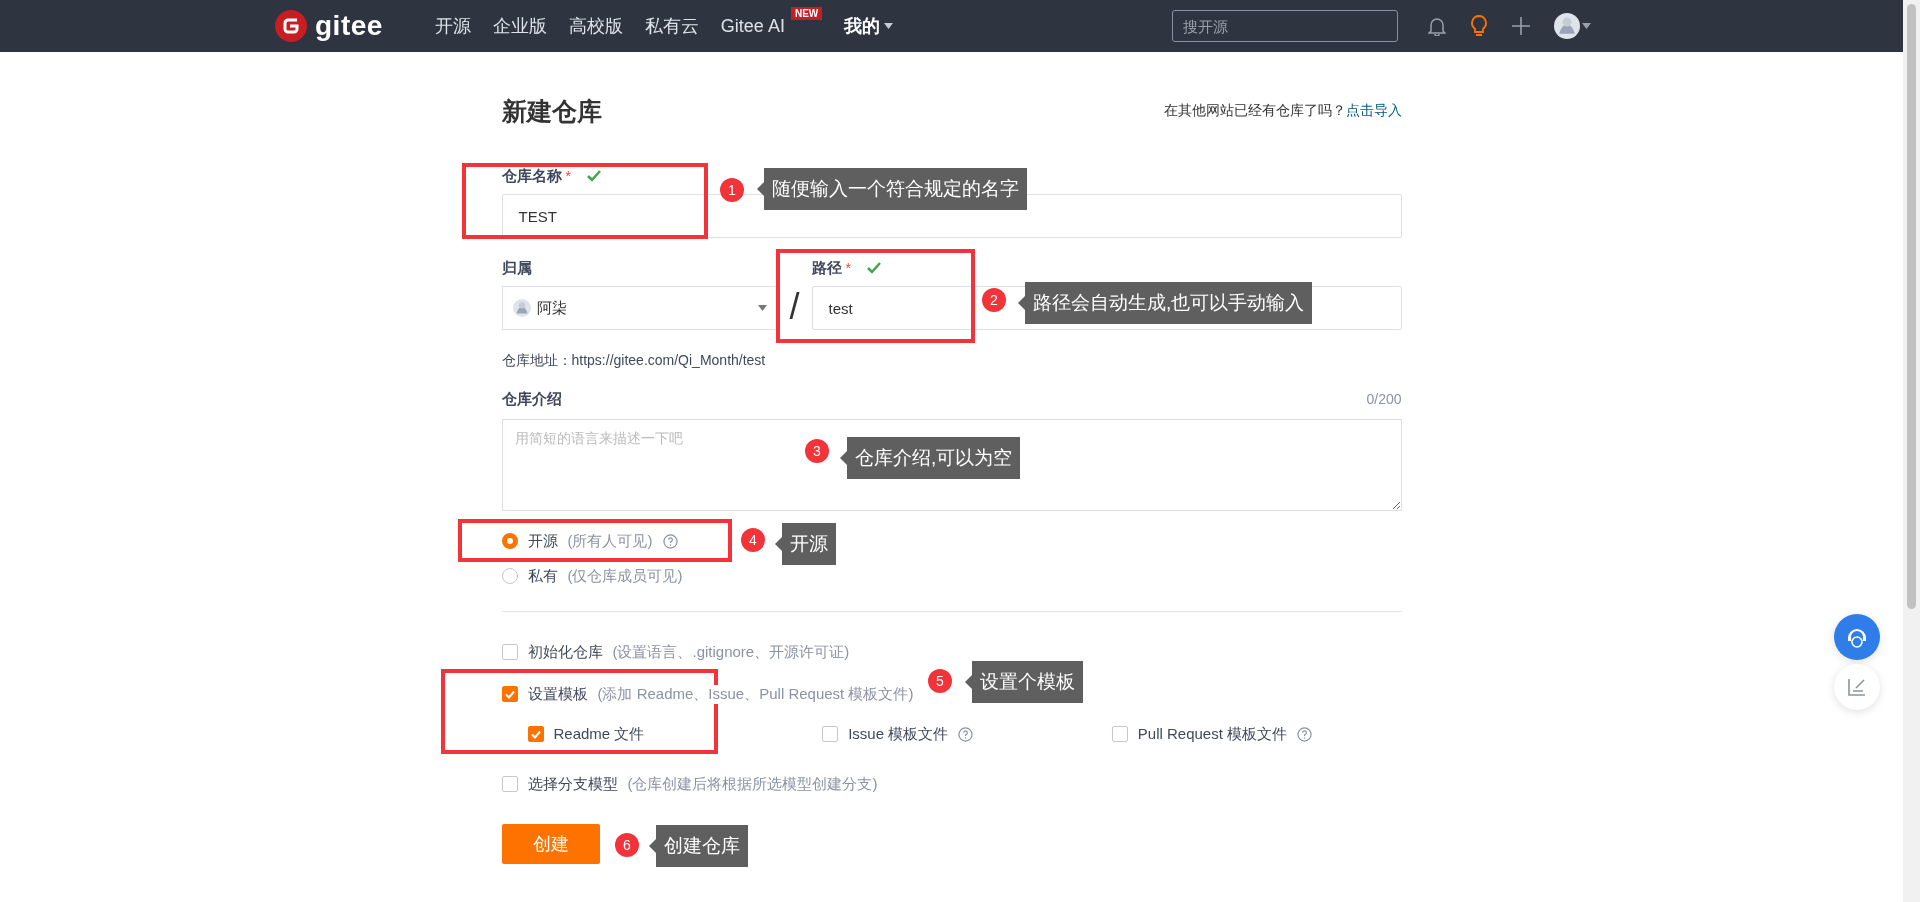  I want to click on option-label: 选择分支模型, so click(572, 784).